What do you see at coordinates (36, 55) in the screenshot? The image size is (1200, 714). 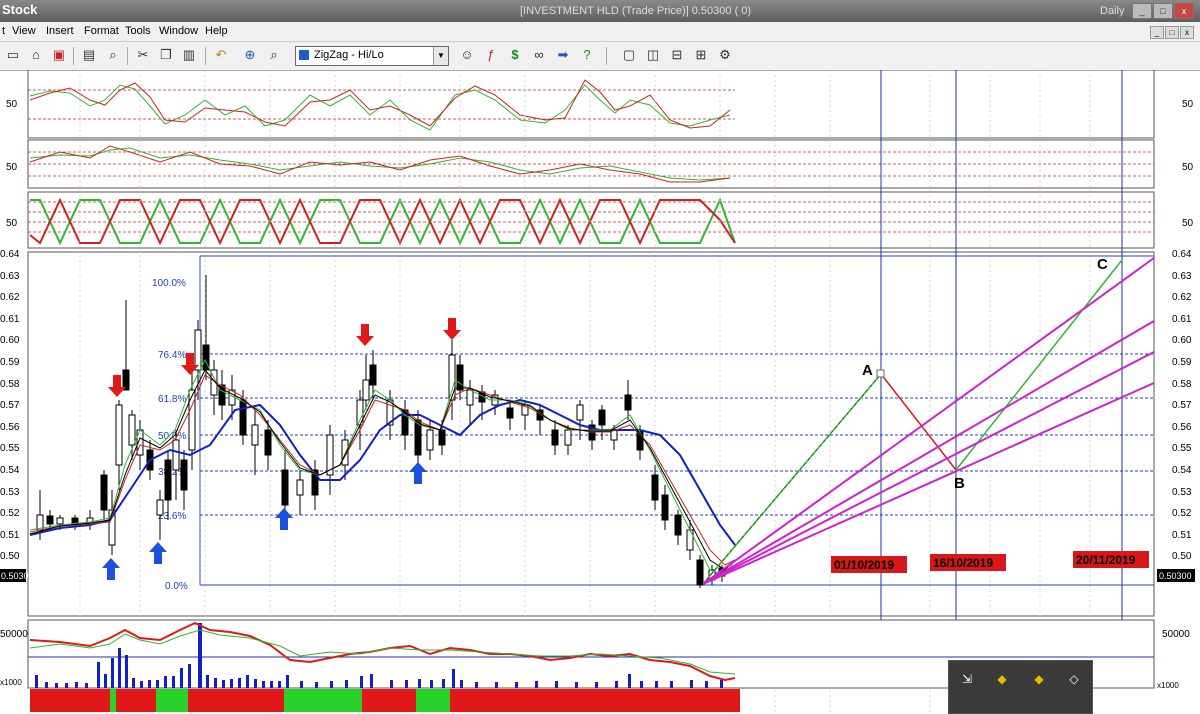 I see `open-icon: ⌂` at bounding box center [36, 55].